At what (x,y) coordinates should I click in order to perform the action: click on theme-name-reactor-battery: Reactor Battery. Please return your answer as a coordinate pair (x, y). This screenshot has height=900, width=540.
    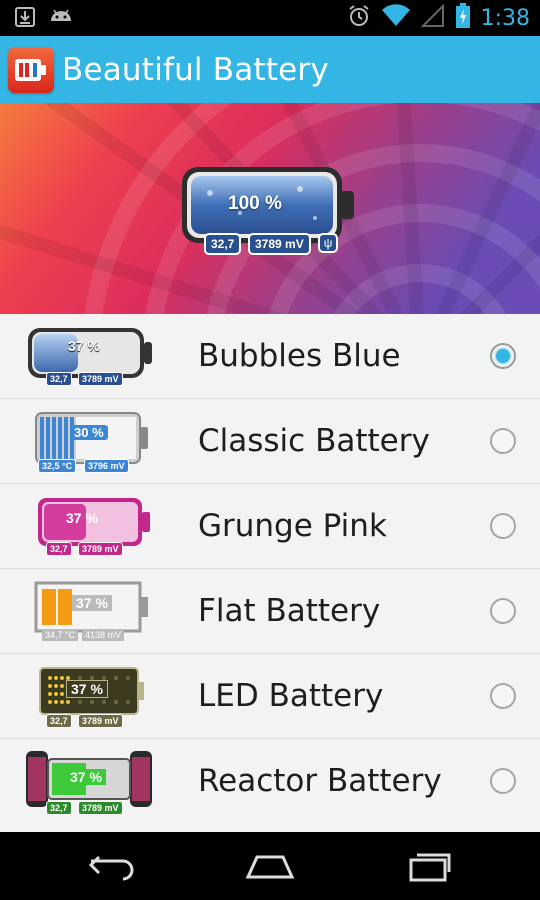
    Looking at the image, I should click on (320, 781).